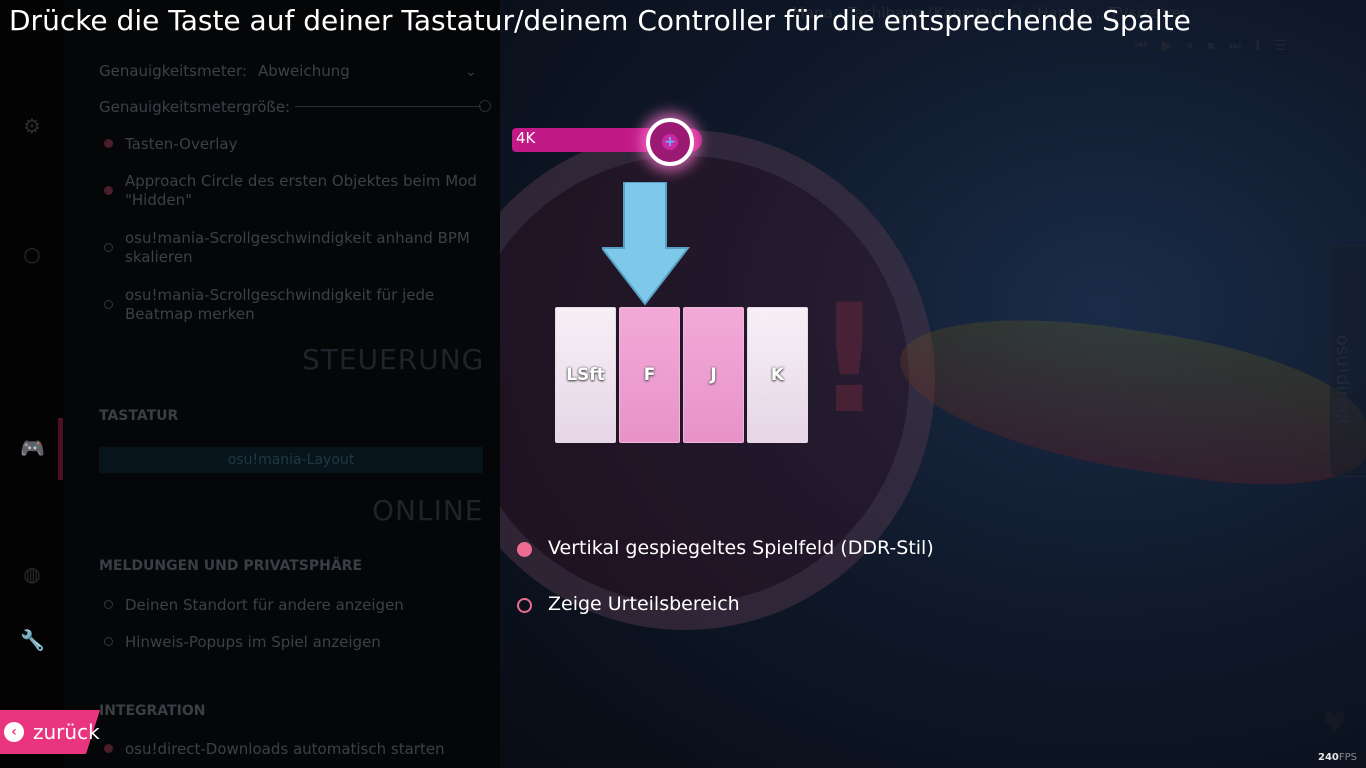 The height and width of the screenshot is (768, 1366). I want to click on accuracy-meter-size-slider, so click(388, 106).